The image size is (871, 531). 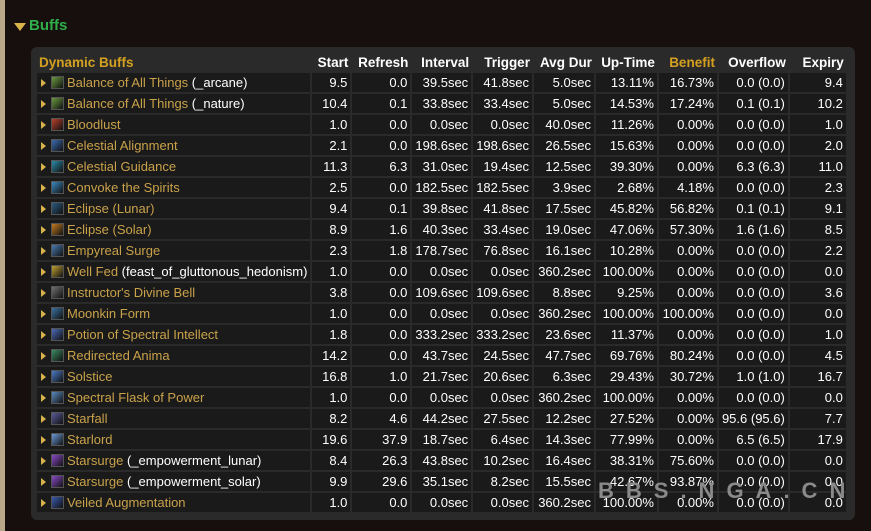 I want to click on buff-name-cell: Celestial Guidance, so click(x=174, y=167).